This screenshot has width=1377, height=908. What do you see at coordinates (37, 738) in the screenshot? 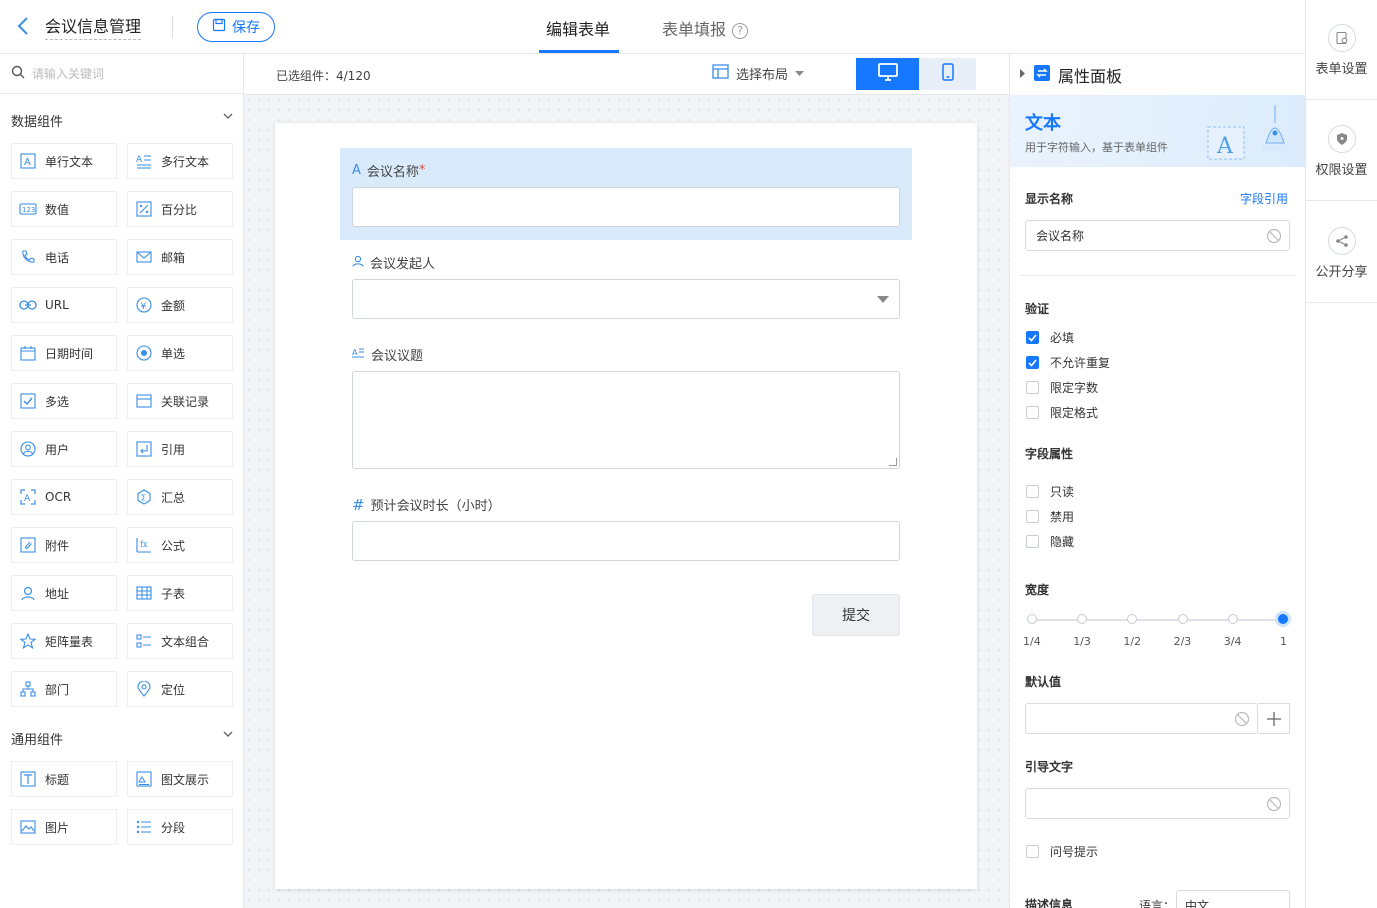
I see `group-title-general: 通用组件` at bounding box center [37, 738].